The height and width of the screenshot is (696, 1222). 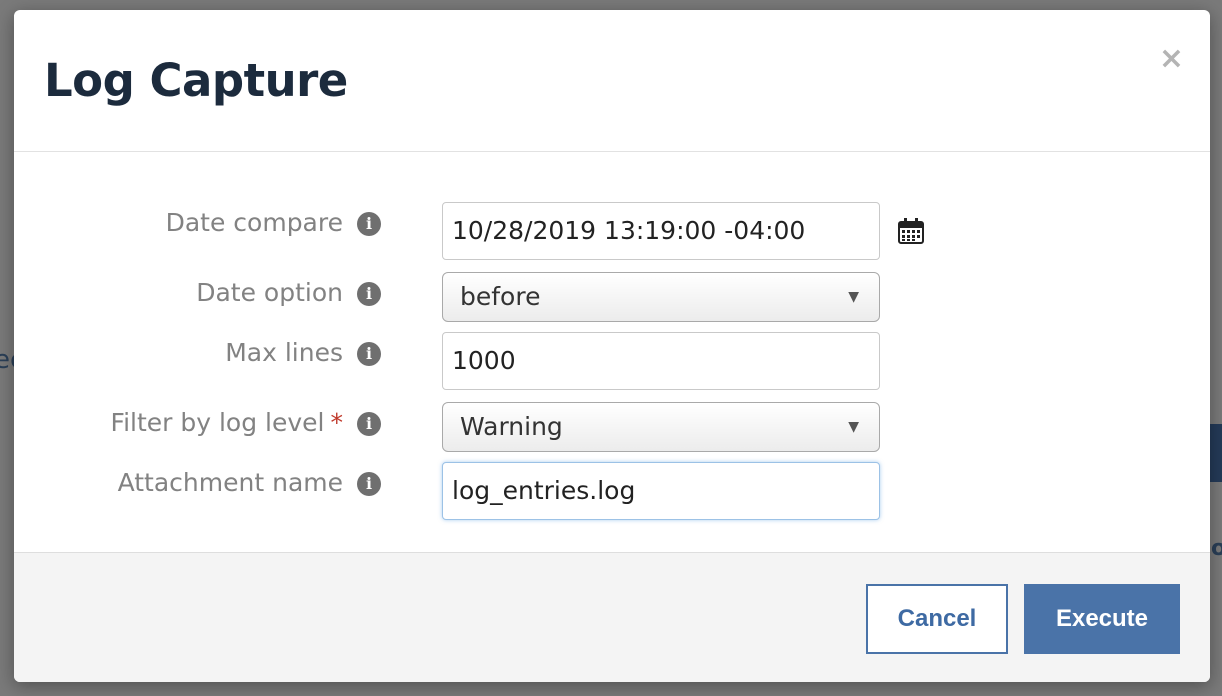 What do you see at coordinates (661, 427) in the screenshot?
I see `log-level-select: Warning ▼` at bounding box center [661, 427].